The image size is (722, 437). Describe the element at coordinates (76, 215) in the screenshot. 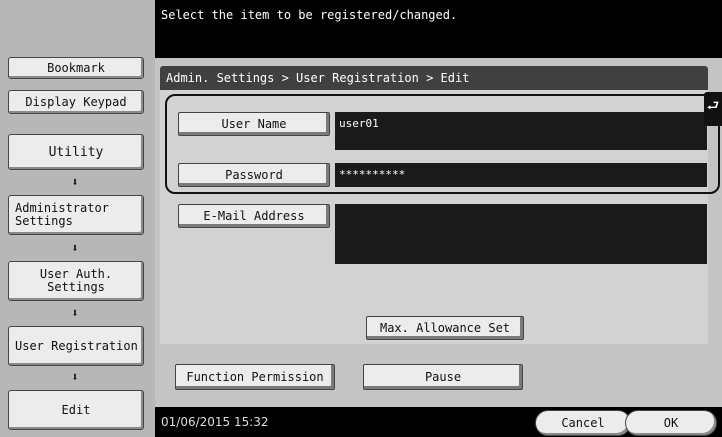

I see `path-administrator-settings-button: Administrator Settings` at that location.